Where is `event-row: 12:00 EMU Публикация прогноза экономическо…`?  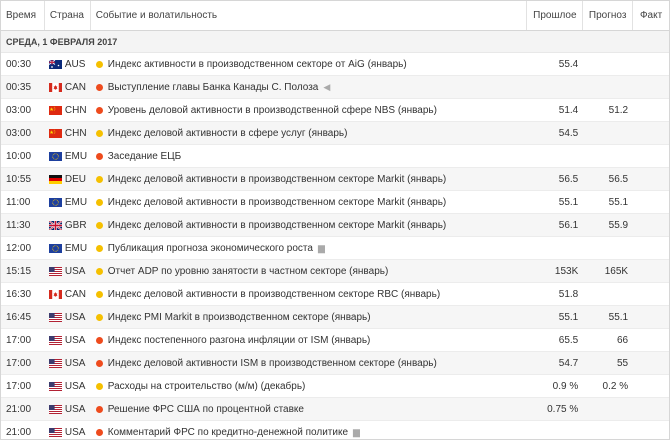
event-row: 12:00 EMU Публикация прогноза экономическо… is located at coordinates (335, 248).